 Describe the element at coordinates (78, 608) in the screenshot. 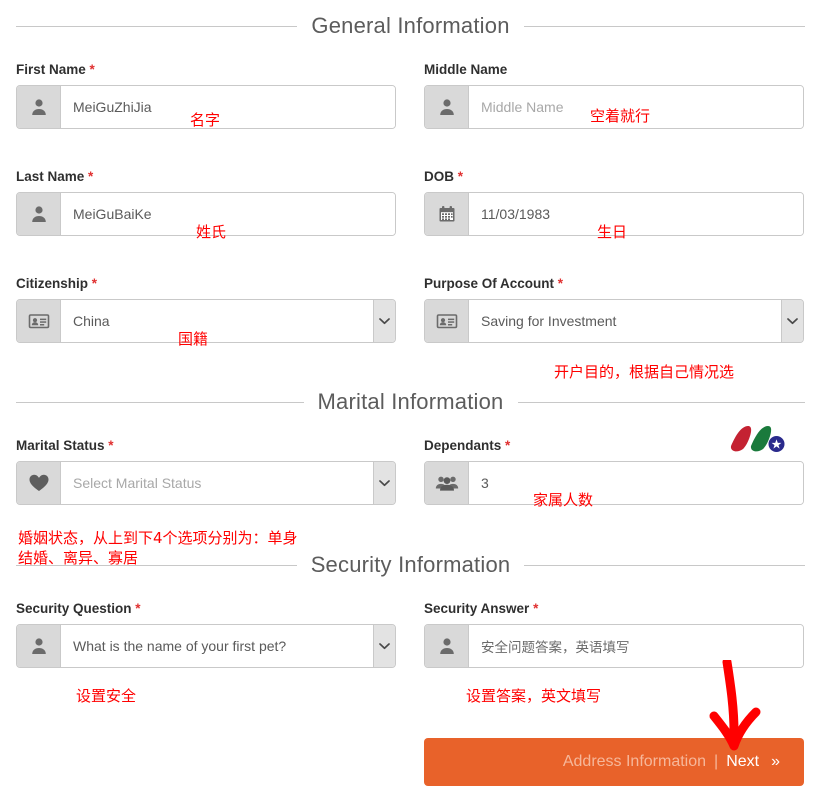

I see `label-security-question: Security Question *` at that location.